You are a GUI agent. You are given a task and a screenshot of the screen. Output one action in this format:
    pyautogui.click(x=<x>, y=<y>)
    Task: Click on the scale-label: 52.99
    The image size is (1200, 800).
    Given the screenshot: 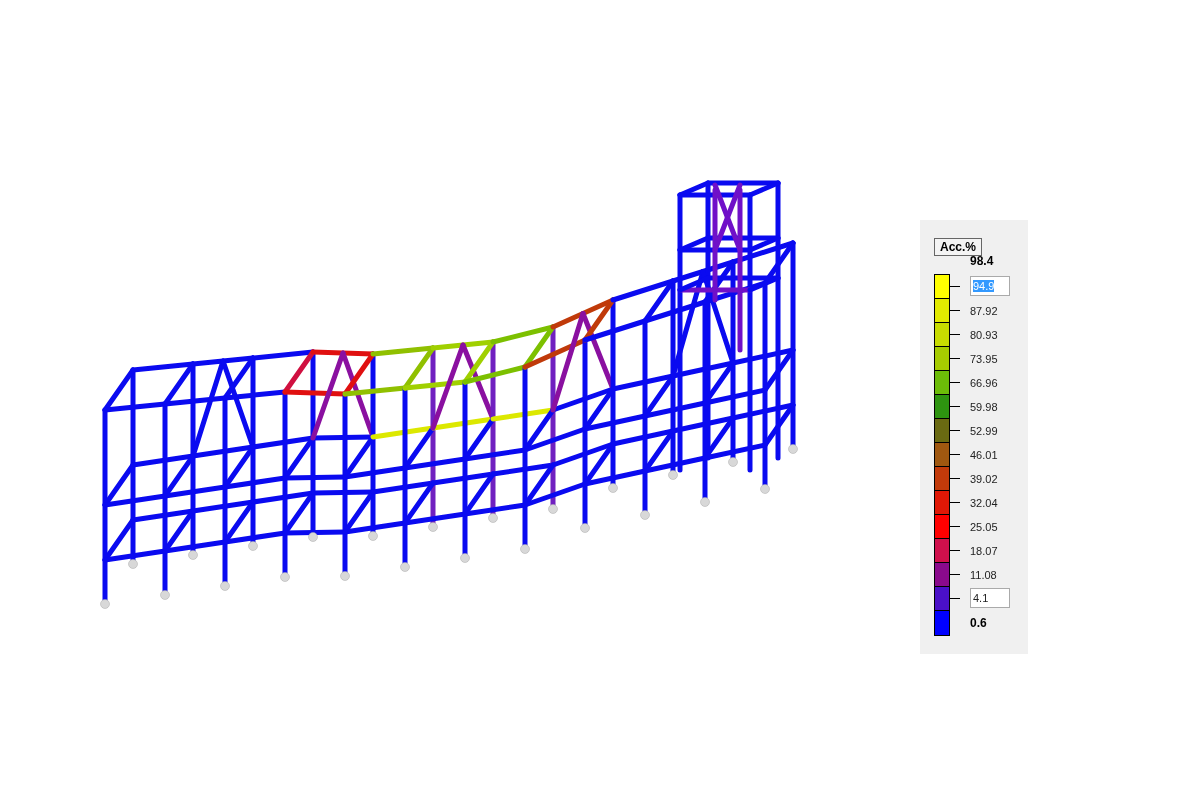 What is the action you would take?
    pyautogui.click(x=984, y=431)
    